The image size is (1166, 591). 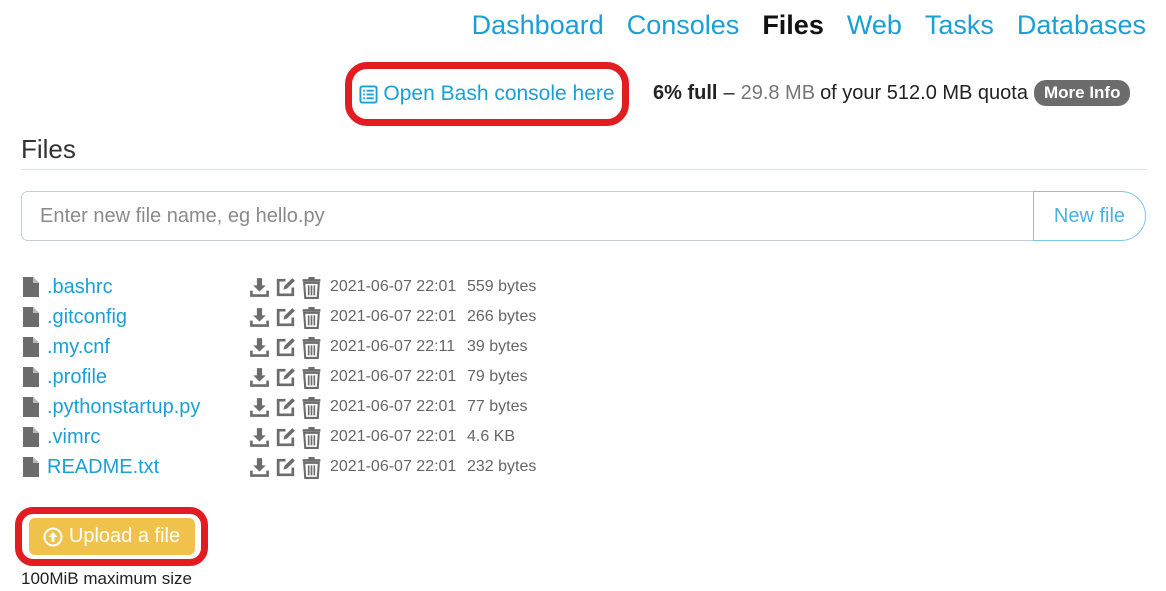 What do you see at coordinates (147, 317) in the screenshot?
I see `file-name-link: .gitconfig` at bounding box center [147, 317].